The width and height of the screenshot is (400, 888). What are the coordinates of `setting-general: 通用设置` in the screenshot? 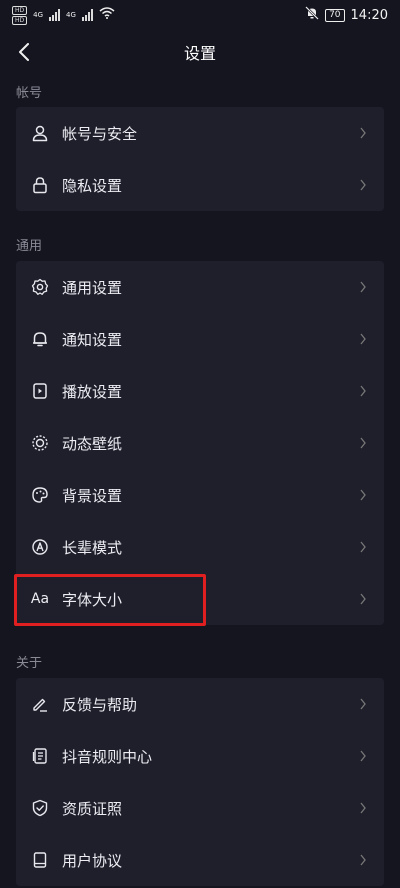 It's located at (200, 287).